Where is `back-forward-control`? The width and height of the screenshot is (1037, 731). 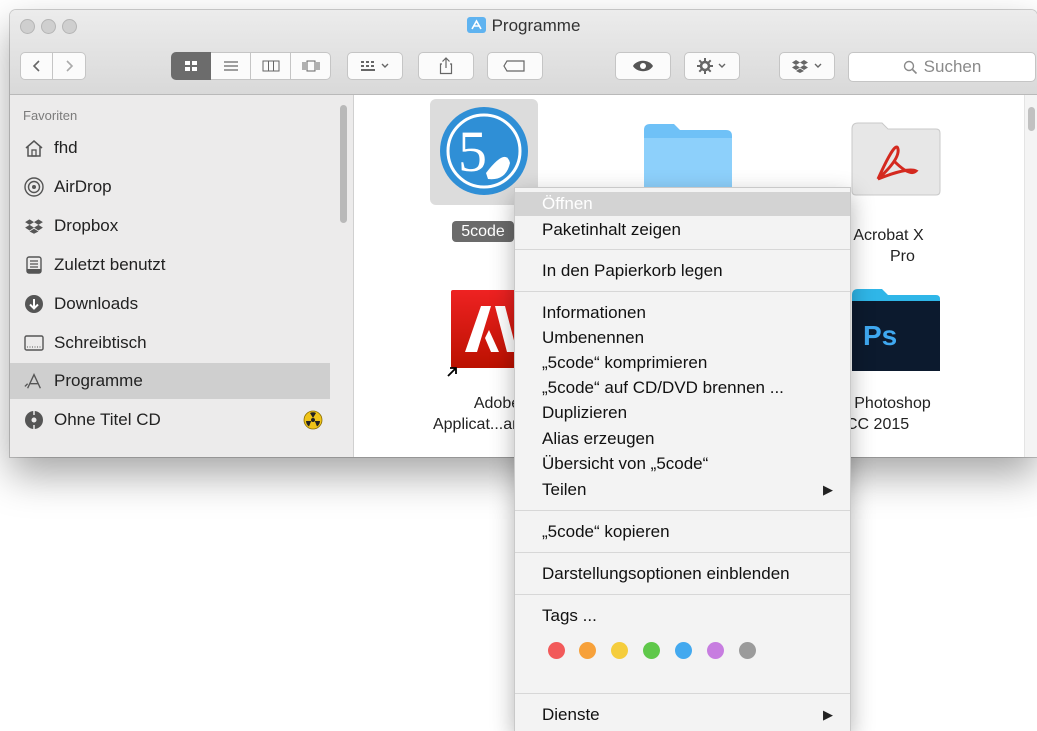
back-forward-control is located at coordinates (53, 66).